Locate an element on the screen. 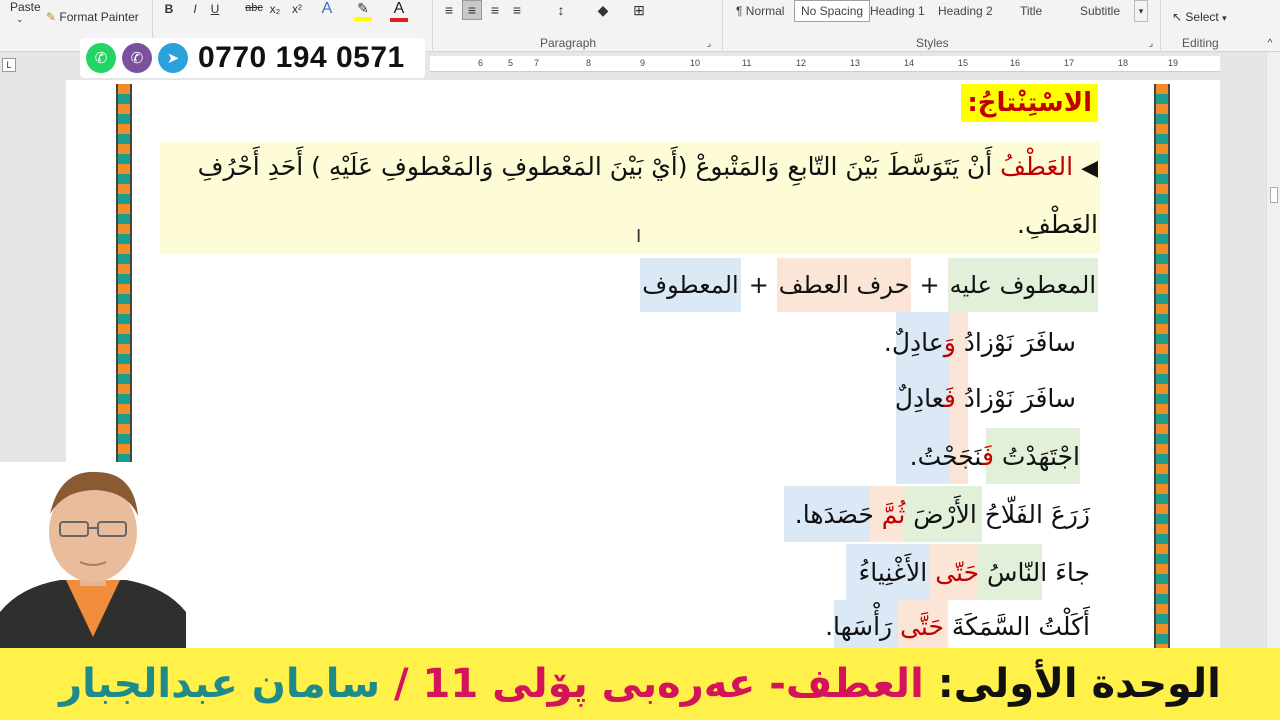 The image size is (1280, 720). ruler-tick: 15 is located at coordinates (963, 63).